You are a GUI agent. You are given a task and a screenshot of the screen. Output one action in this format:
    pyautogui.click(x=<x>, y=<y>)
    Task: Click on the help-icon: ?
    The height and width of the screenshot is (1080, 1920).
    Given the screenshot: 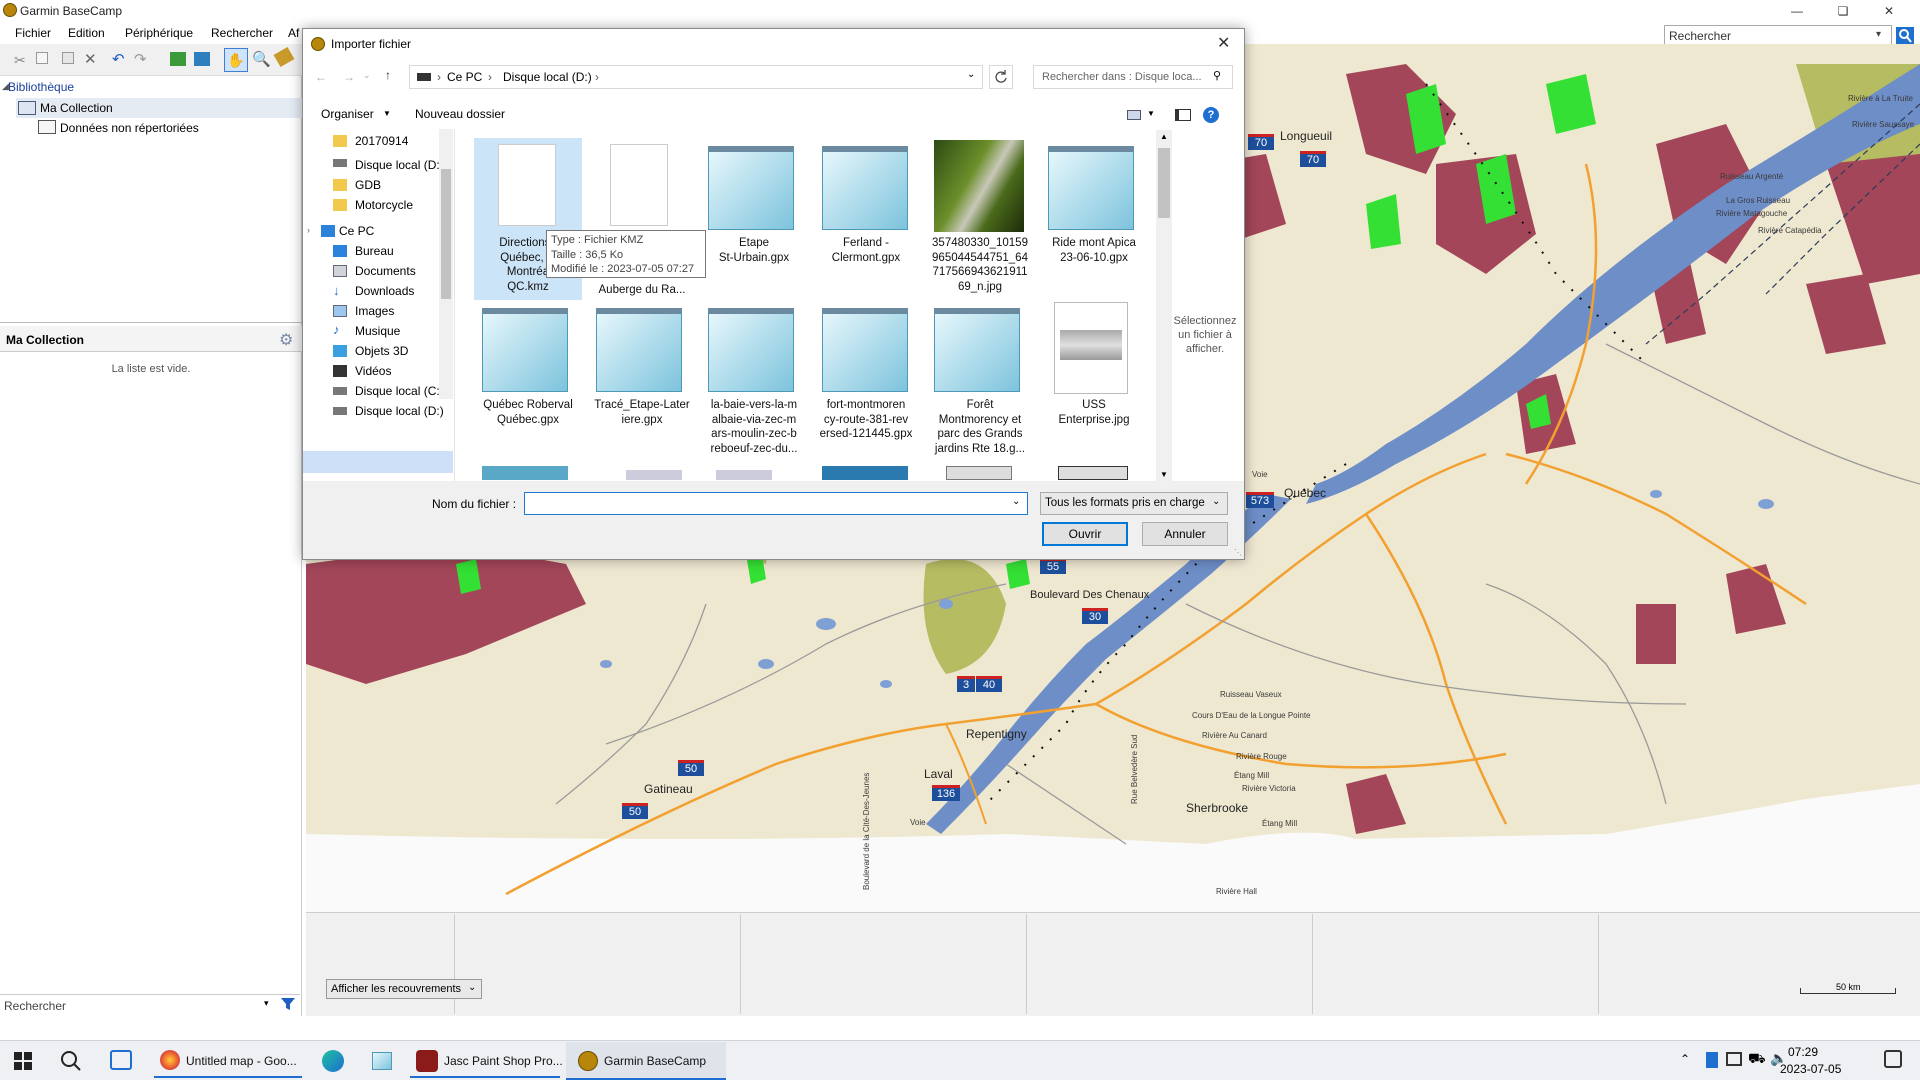 What is the action you would take?
    pyautogui.click(x=1211, y=115)
    